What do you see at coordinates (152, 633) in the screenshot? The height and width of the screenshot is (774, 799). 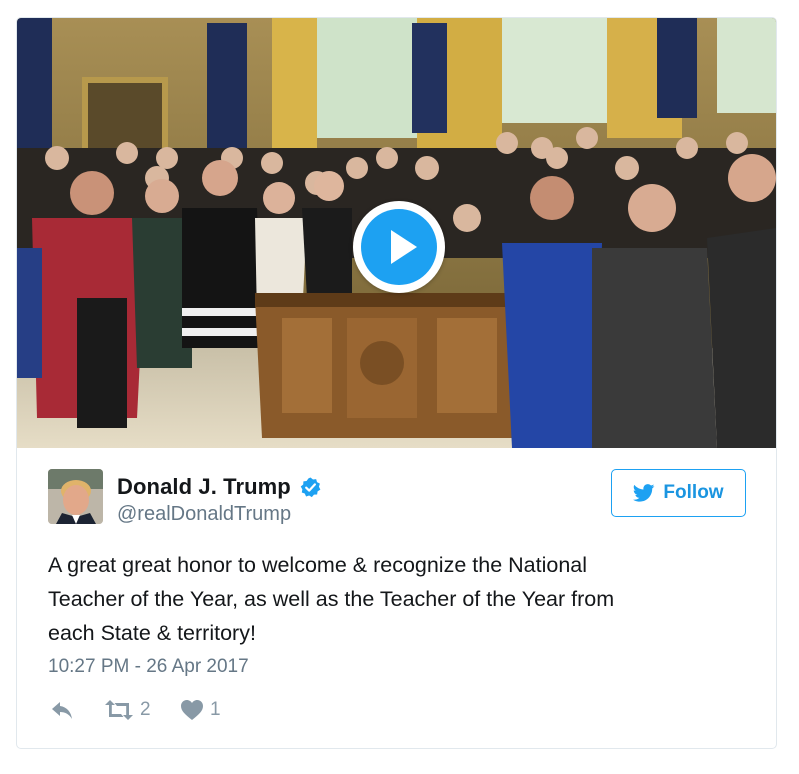 I see `tweet-text-line: each State & territory!` at bounding box center [152, 633].